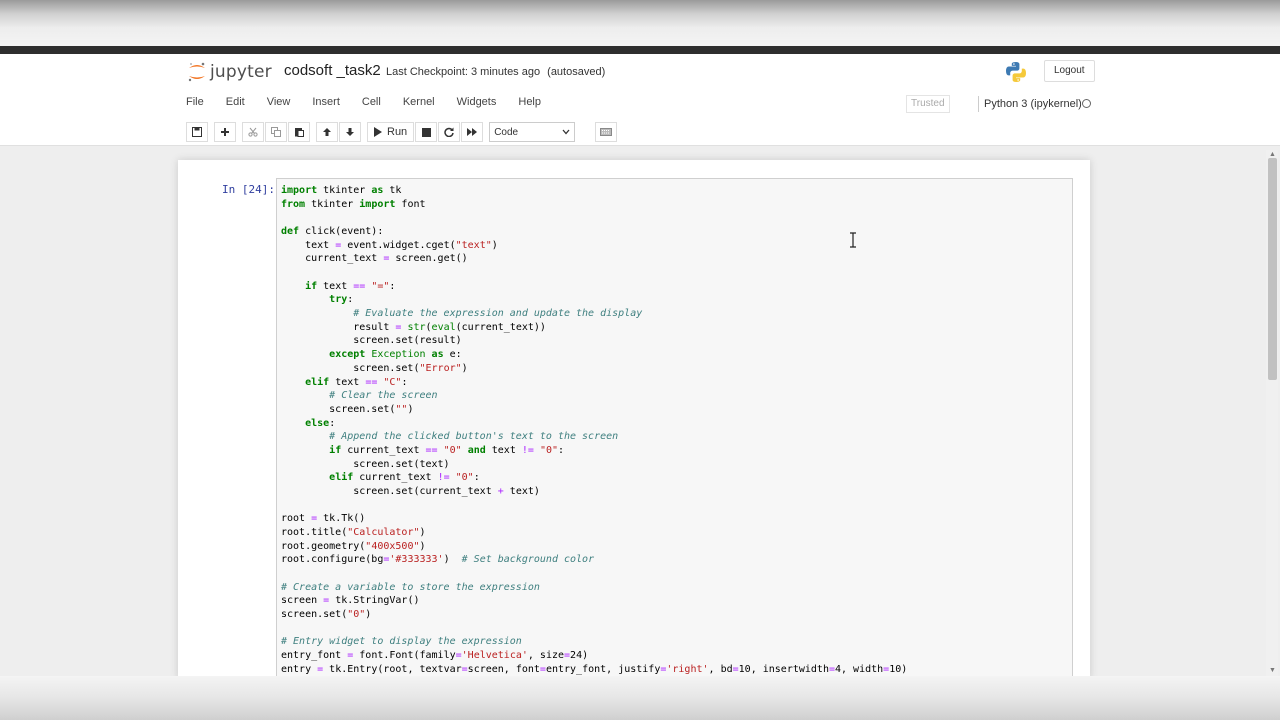 This screenshot has width=1280, height=720. What do you see at coordinates (566, 132) in the screenshot?
I see `chevron-down-icon` at bounding box center [566, 132].